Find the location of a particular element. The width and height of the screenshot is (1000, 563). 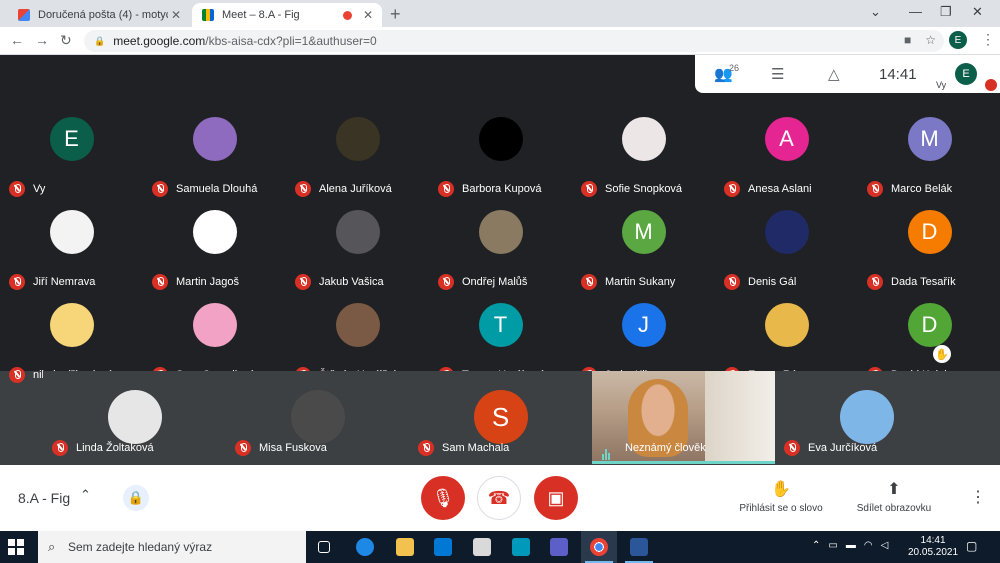

participant-tile: Denis Gál is located at coordinates (786, 252).